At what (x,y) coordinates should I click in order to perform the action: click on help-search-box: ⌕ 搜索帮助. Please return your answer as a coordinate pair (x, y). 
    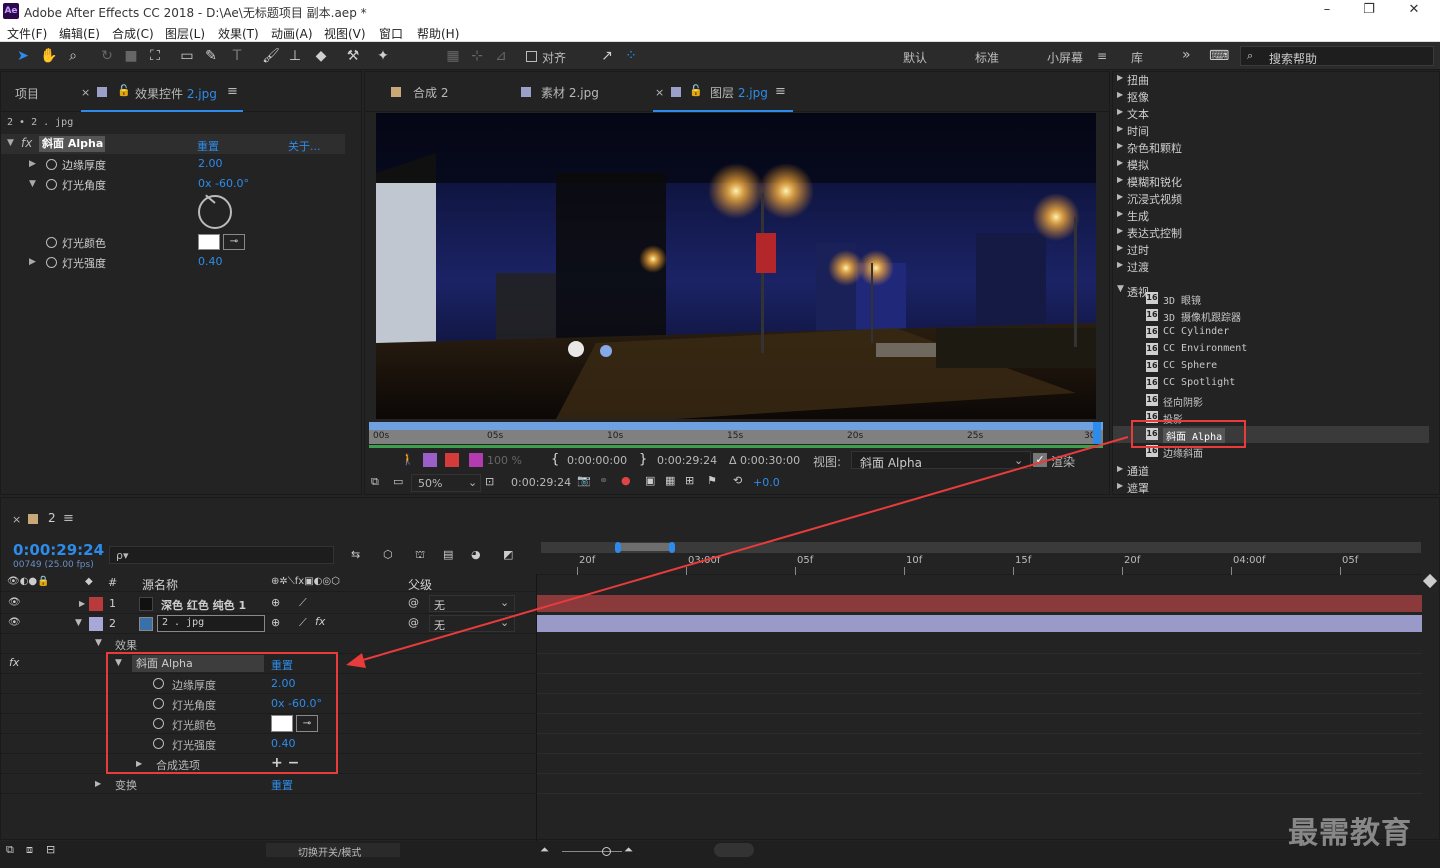
    Looking at the image, I should click on (1337, 56).